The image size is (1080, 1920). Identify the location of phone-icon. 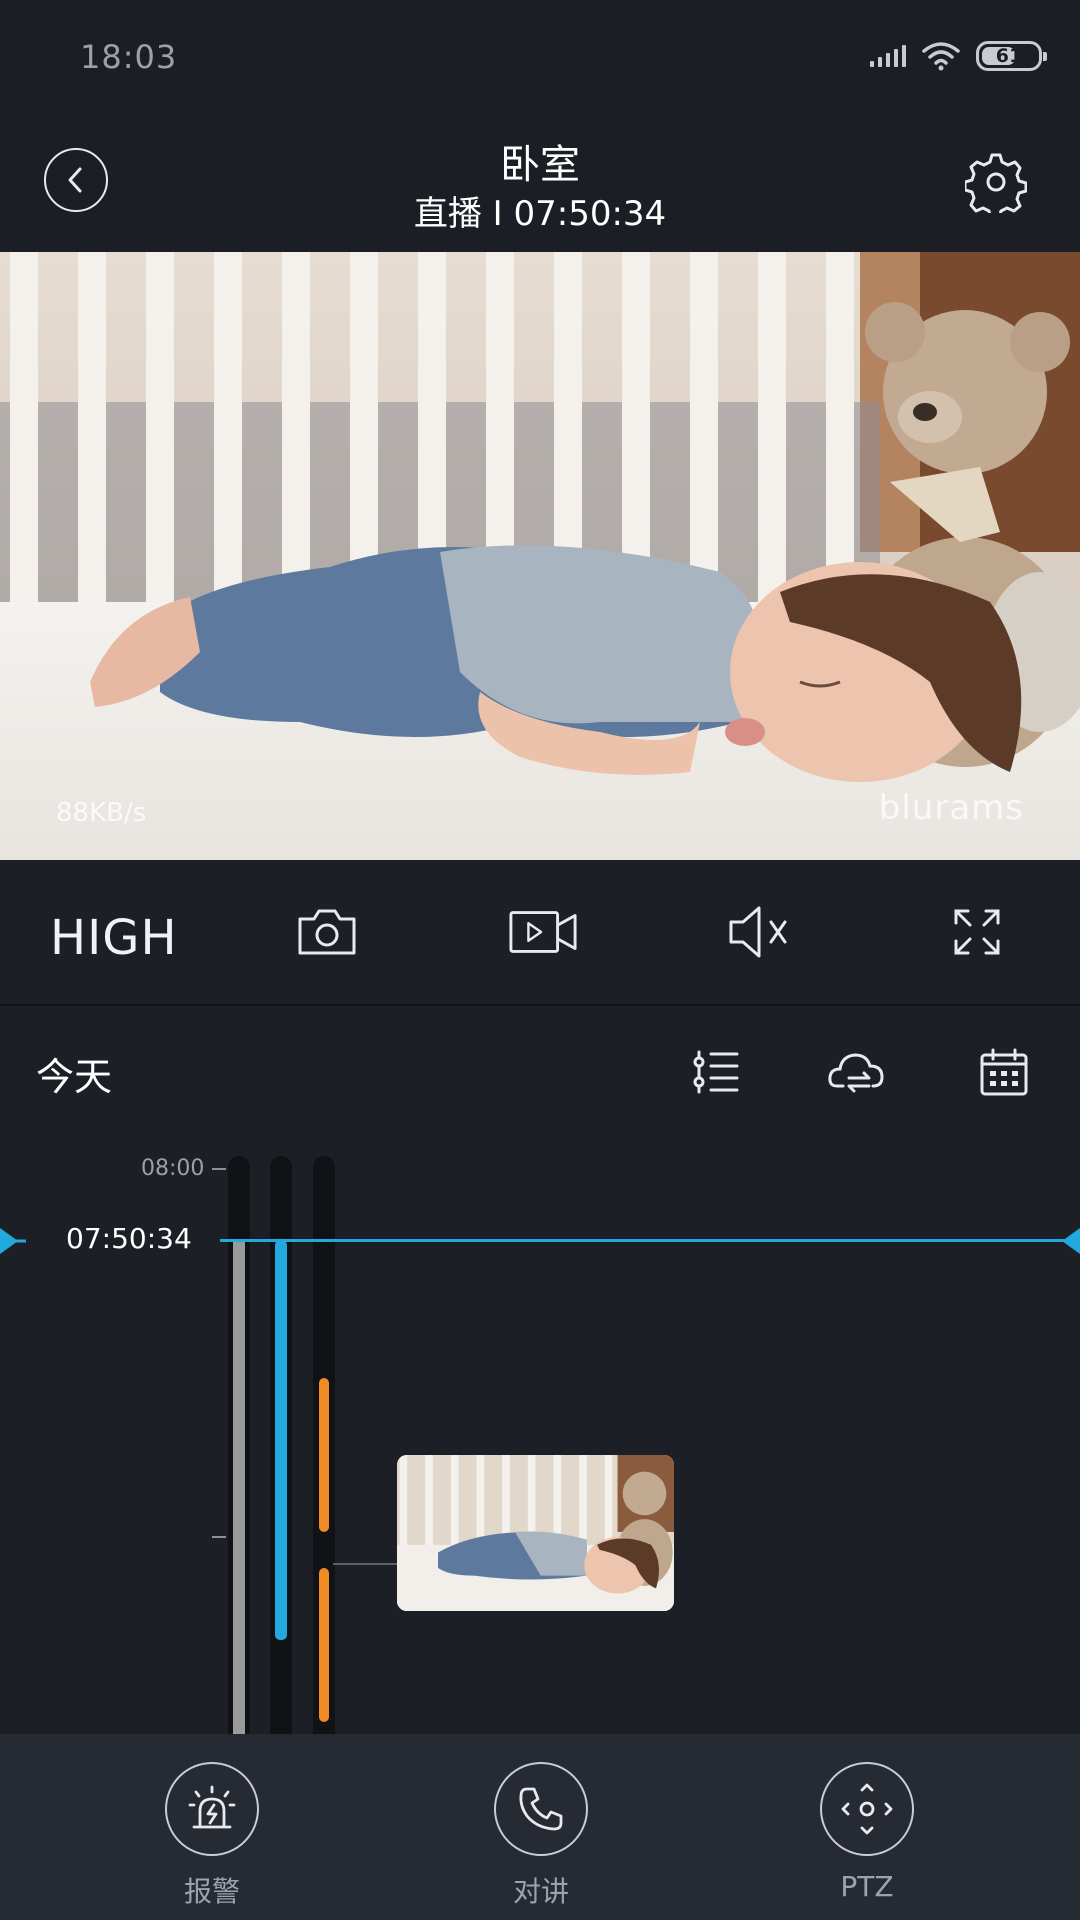
(541, 1809).